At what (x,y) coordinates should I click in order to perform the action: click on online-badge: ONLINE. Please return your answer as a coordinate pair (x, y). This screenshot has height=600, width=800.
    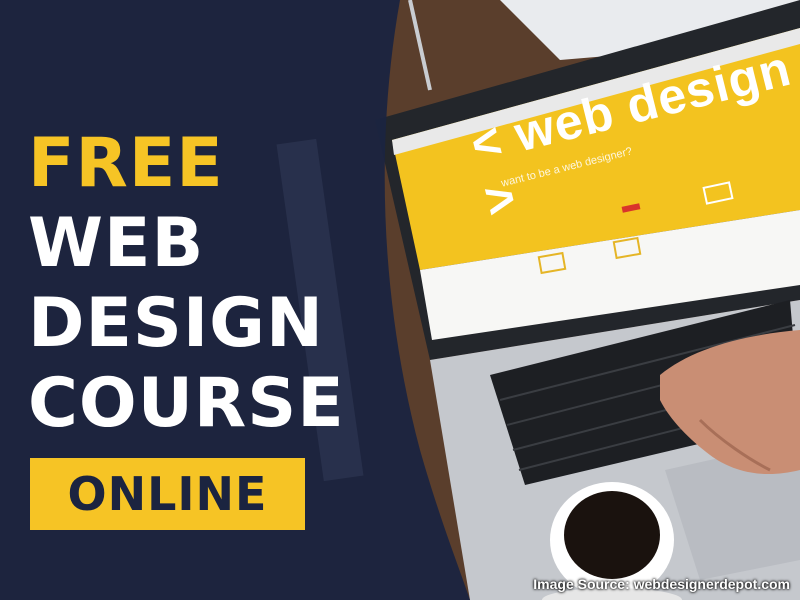
    Looking at the image, I should click on (167, 494).